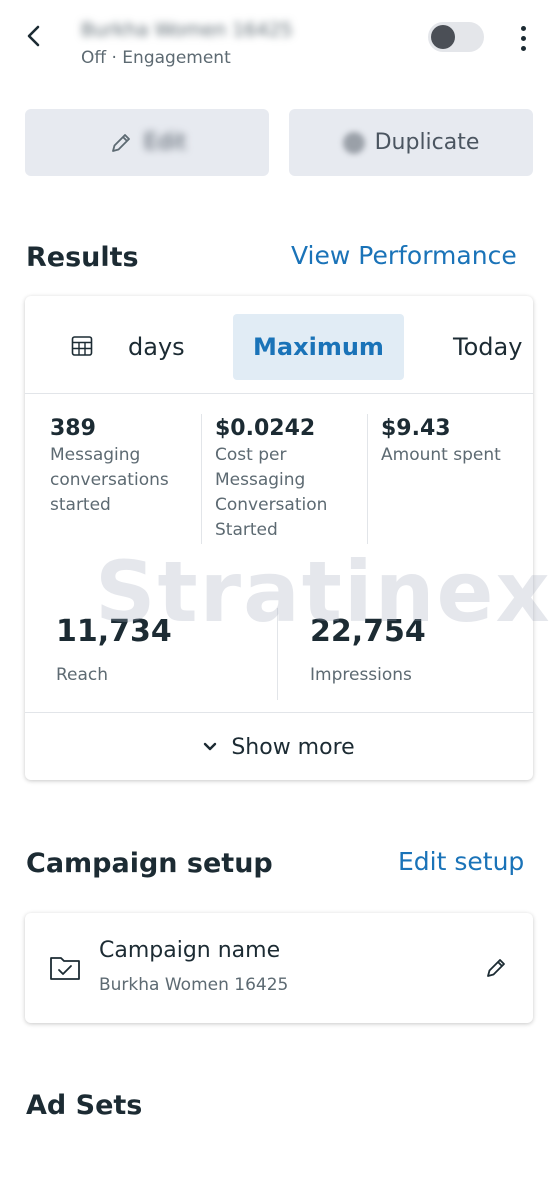  I want to click on edit-button-label: Edit, so click(165, 142).